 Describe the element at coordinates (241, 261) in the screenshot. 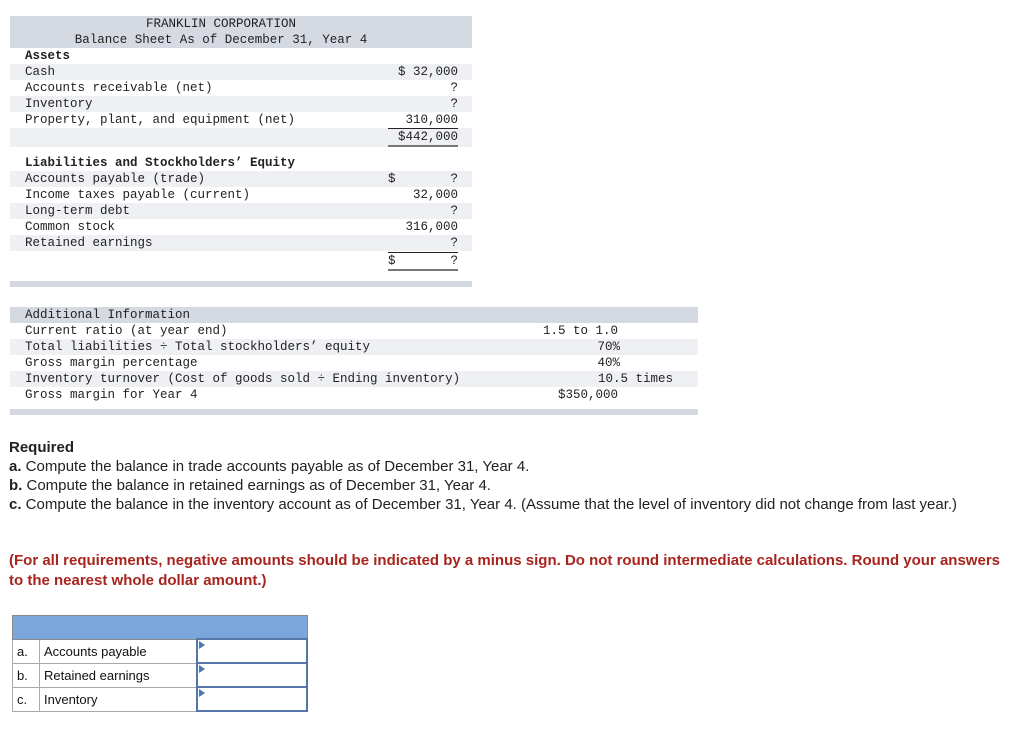

I see `liabilities-total-row: $?` at that location.